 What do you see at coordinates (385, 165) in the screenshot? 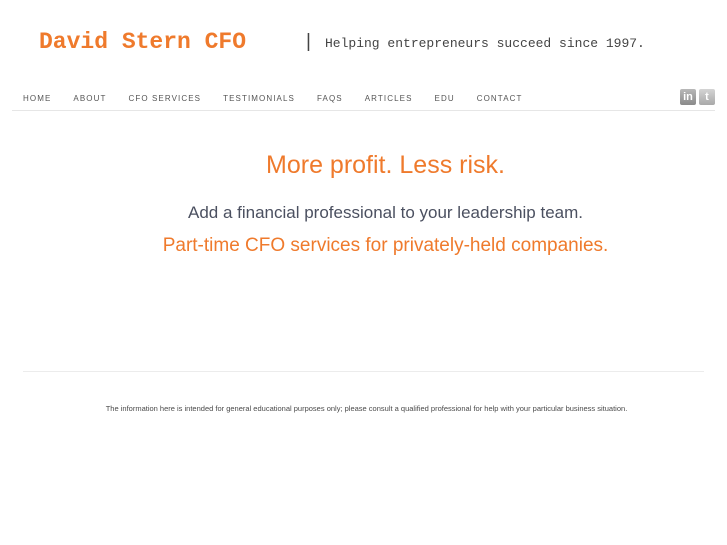
I see `hero-headline: More profit. Less risk.` at bounding box center [385, 165].